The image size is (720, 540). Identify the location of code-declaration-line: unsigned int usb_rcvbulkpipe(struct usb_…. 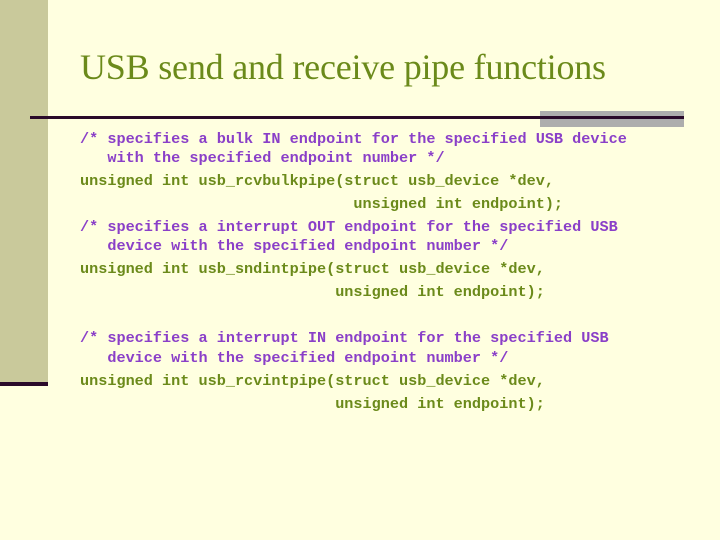
(317, 181).